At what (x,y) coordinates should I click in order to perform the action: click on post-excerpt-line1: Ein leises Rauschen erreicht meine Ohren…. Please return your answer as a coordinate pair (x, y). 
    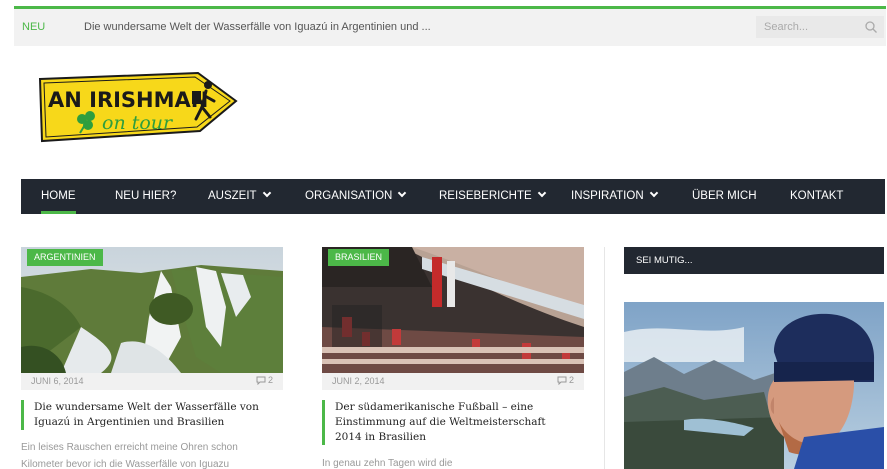
    Looking at the image, I should click on (129, 447).